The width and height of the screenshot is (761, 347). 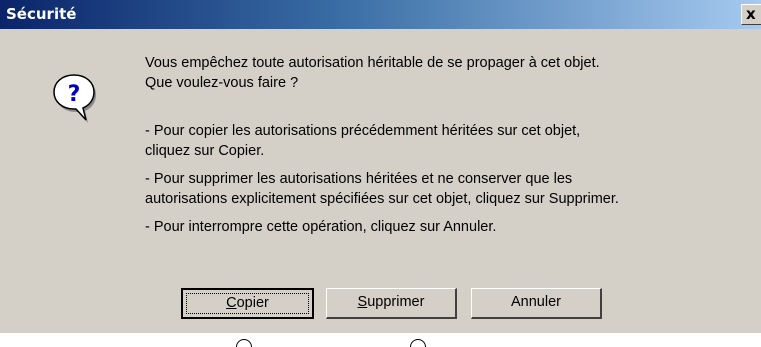 I want to click on delete-button-label: Supprimer, so click(x=391, y=302).